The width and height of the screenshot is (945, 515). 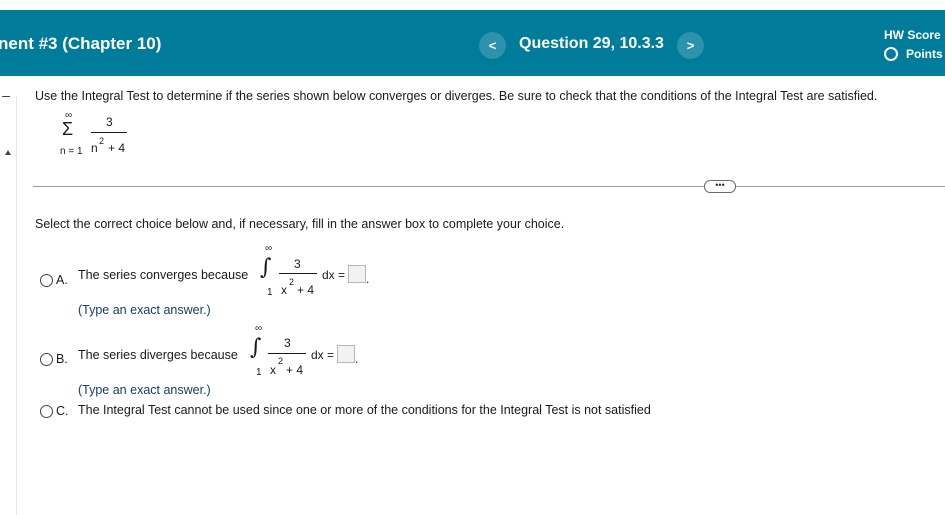 What do you see at coordinates (46, 359) in the screenshot?
I see `choice-b-radio` at bounding box center [46, 359].